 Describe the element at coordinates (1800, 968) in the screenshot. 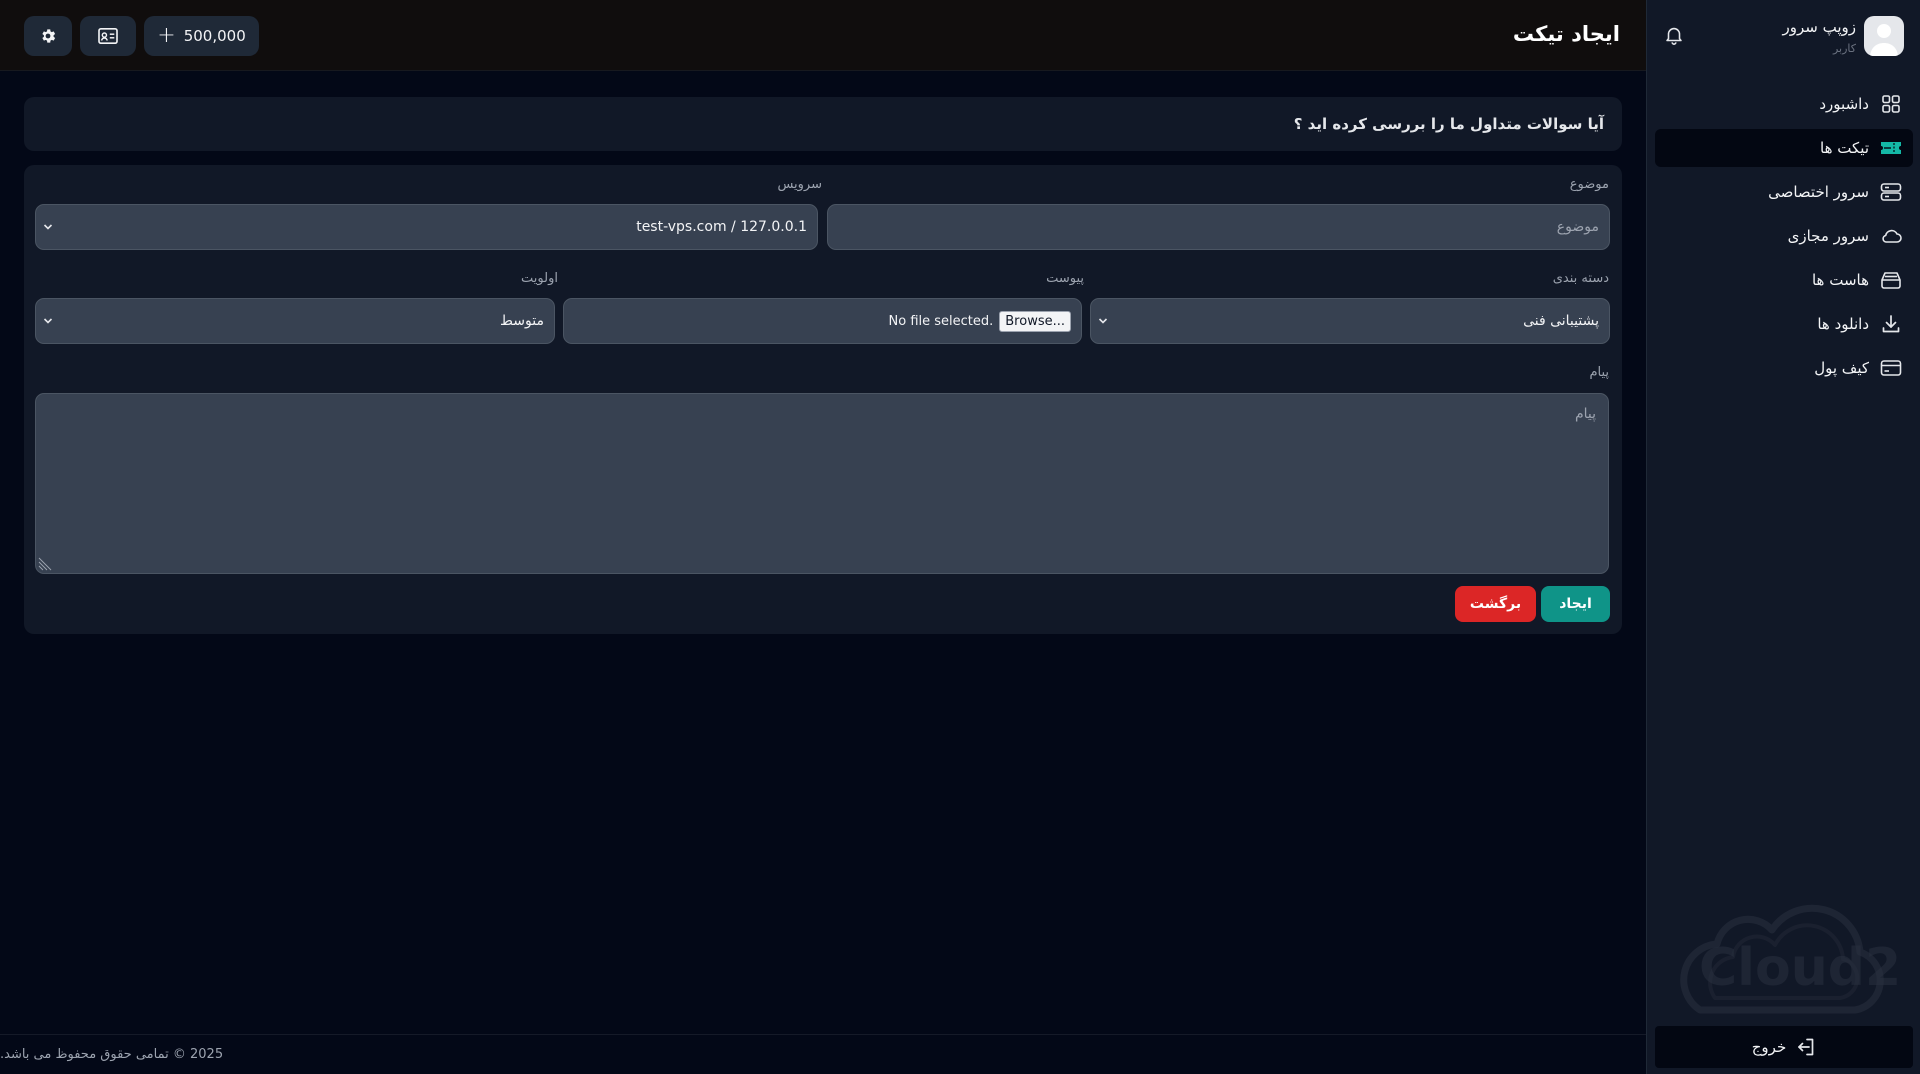

I see `brand-name: Cloud2` at that location.